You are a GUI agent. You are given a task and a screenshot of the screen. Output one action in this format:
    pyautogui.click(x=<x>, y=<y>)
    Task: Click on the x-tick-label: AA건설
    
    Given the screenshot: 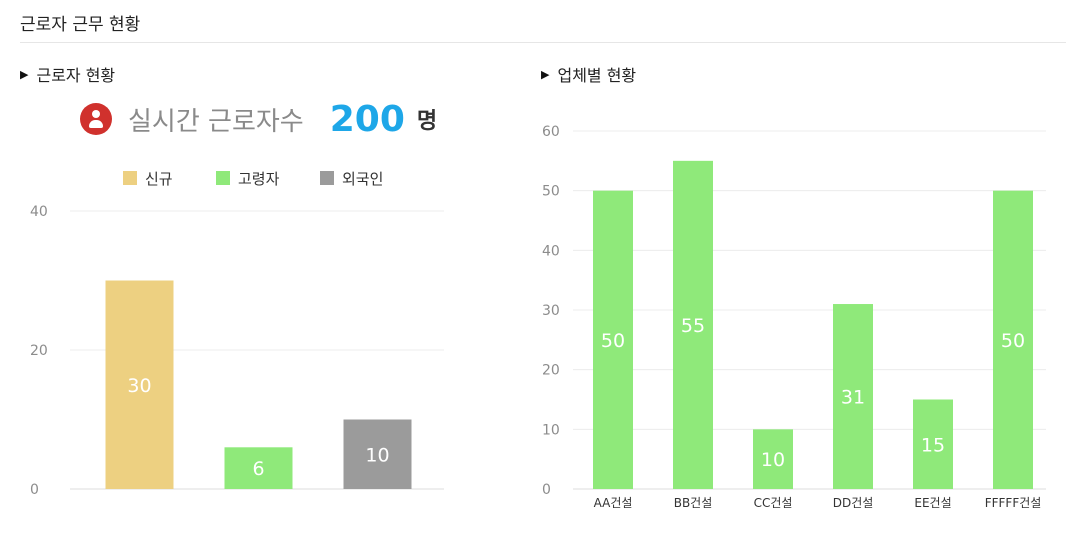 What is the action you would take?
    pyautogui.click(x=613, y=503)
    